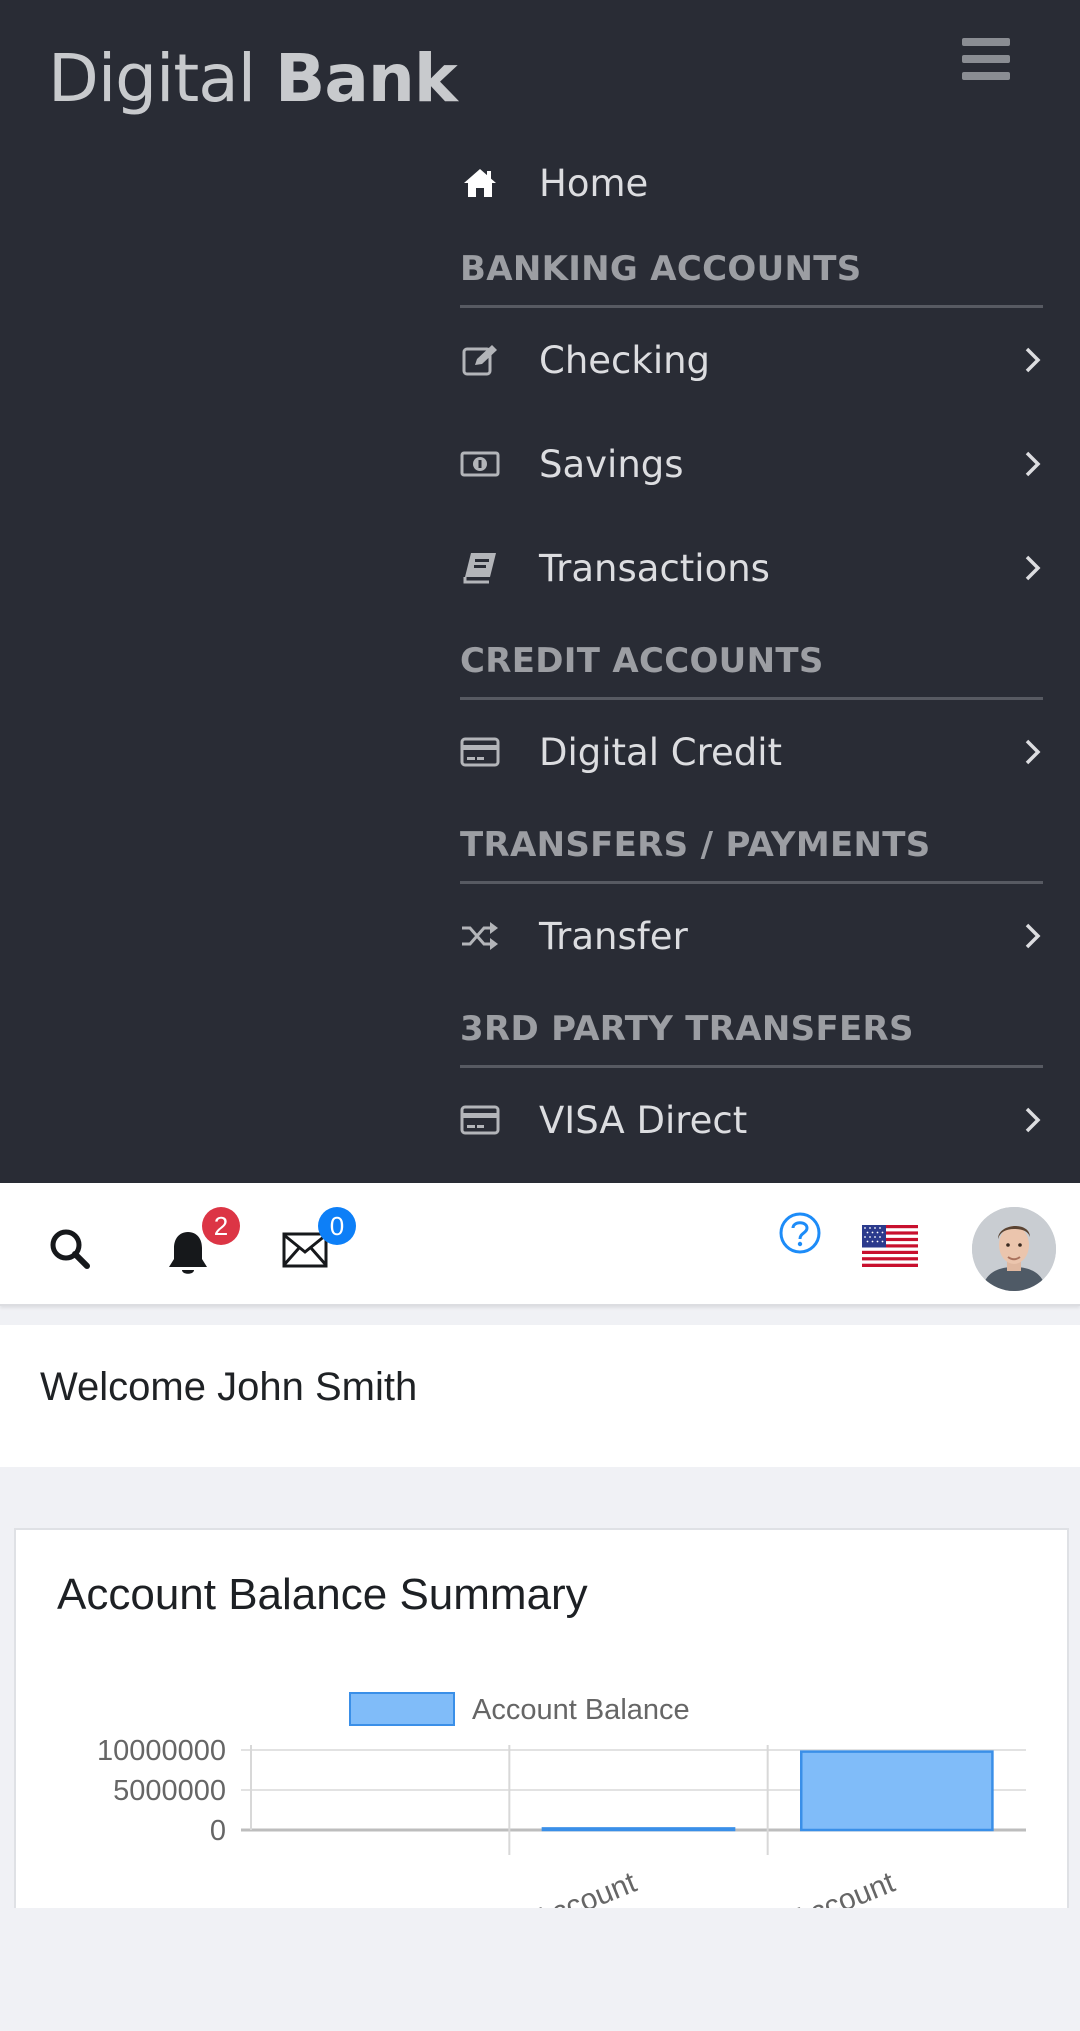  Describe the element at coordinates (221, 1226) in the screenshot. I see `notifications-count-badge: 2` at that location.